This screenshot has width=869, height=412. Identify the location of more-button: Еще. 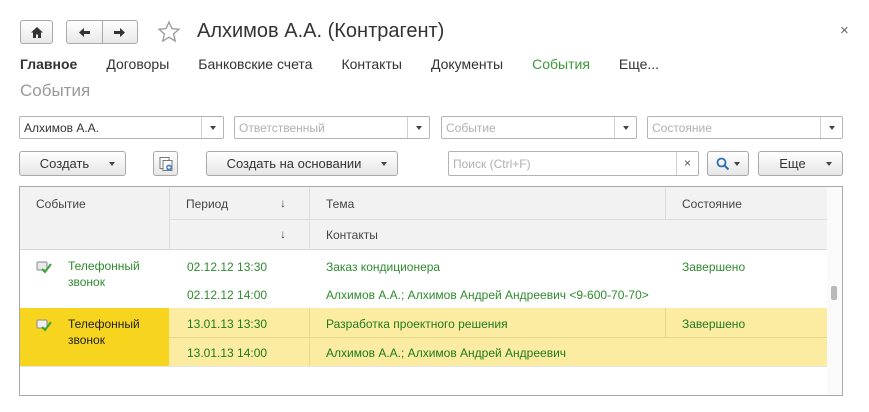
(800, 163).